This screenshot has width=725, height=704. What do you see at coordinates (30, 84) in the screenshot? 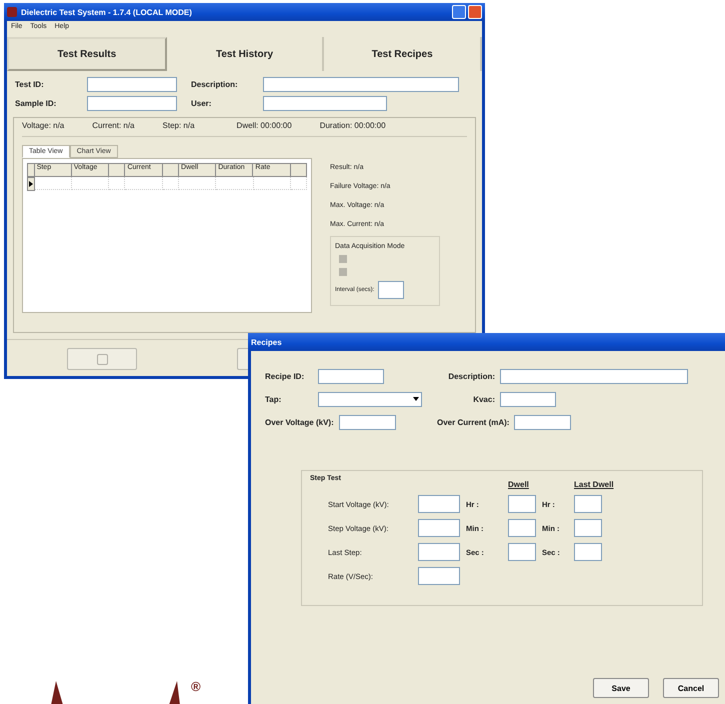
I see `field-label: Test ID:` at bounding box center [30, 84].